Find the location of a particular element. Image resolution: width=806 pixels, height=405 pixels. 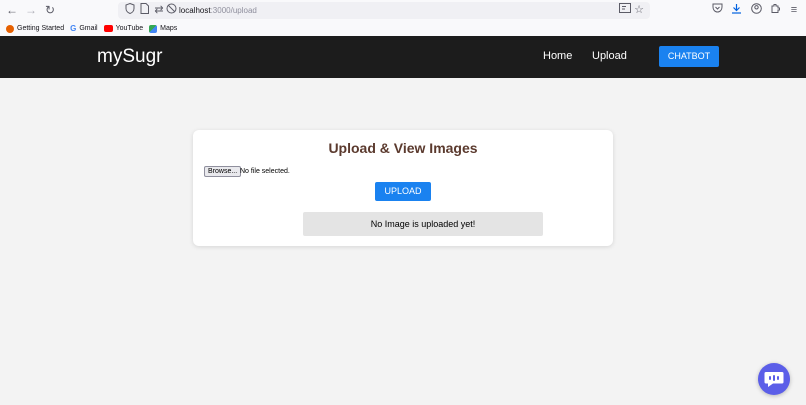

card-title: Upload & View Images is located at coordinates (403, 148).